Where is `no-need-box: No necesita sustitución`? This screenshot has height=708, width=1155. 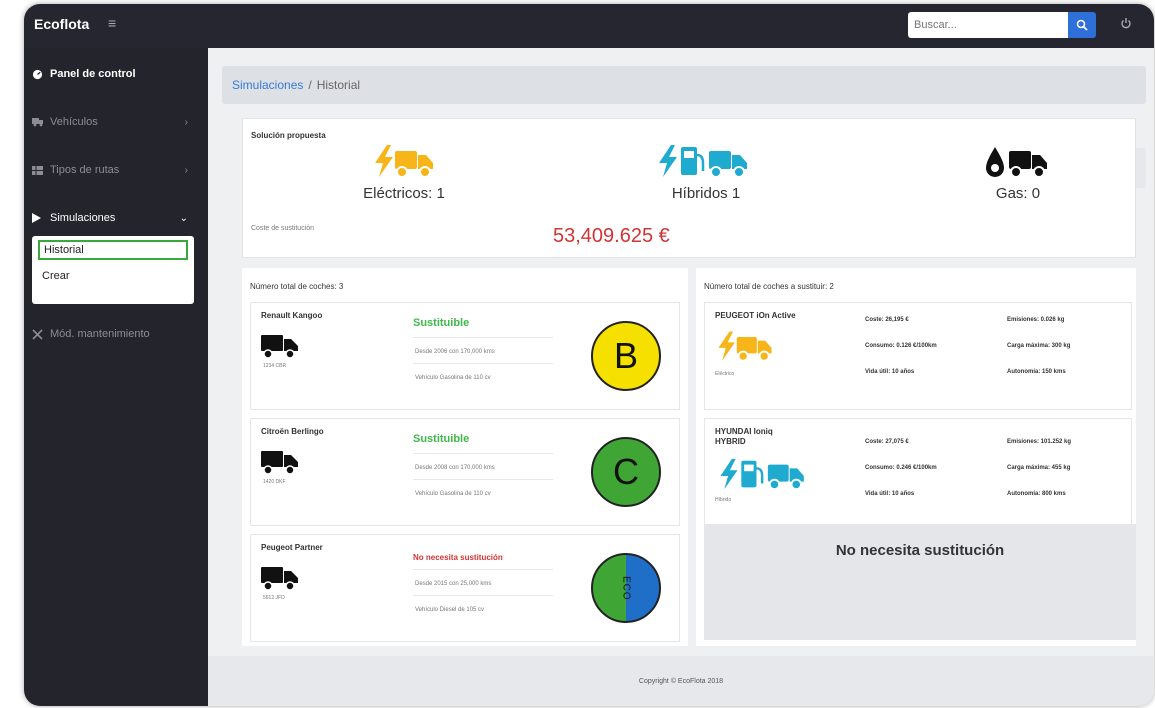 no-need-box: No necesita sustitución is located at coordinates (920, 582).